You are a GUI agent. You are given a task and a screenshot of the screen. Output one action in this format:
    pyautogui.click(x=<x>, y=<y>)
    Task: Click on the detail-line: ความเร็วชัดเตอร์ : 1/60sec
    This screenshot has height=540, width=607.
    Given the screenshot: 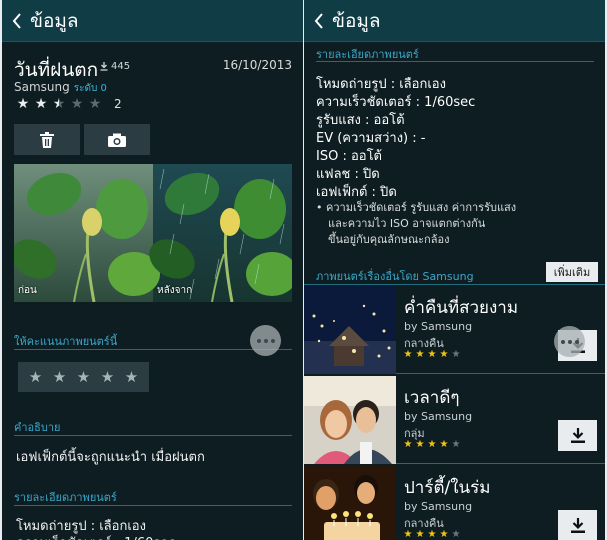 What is the action you would take?
    pyautogui.click(x=95, y=536)
    